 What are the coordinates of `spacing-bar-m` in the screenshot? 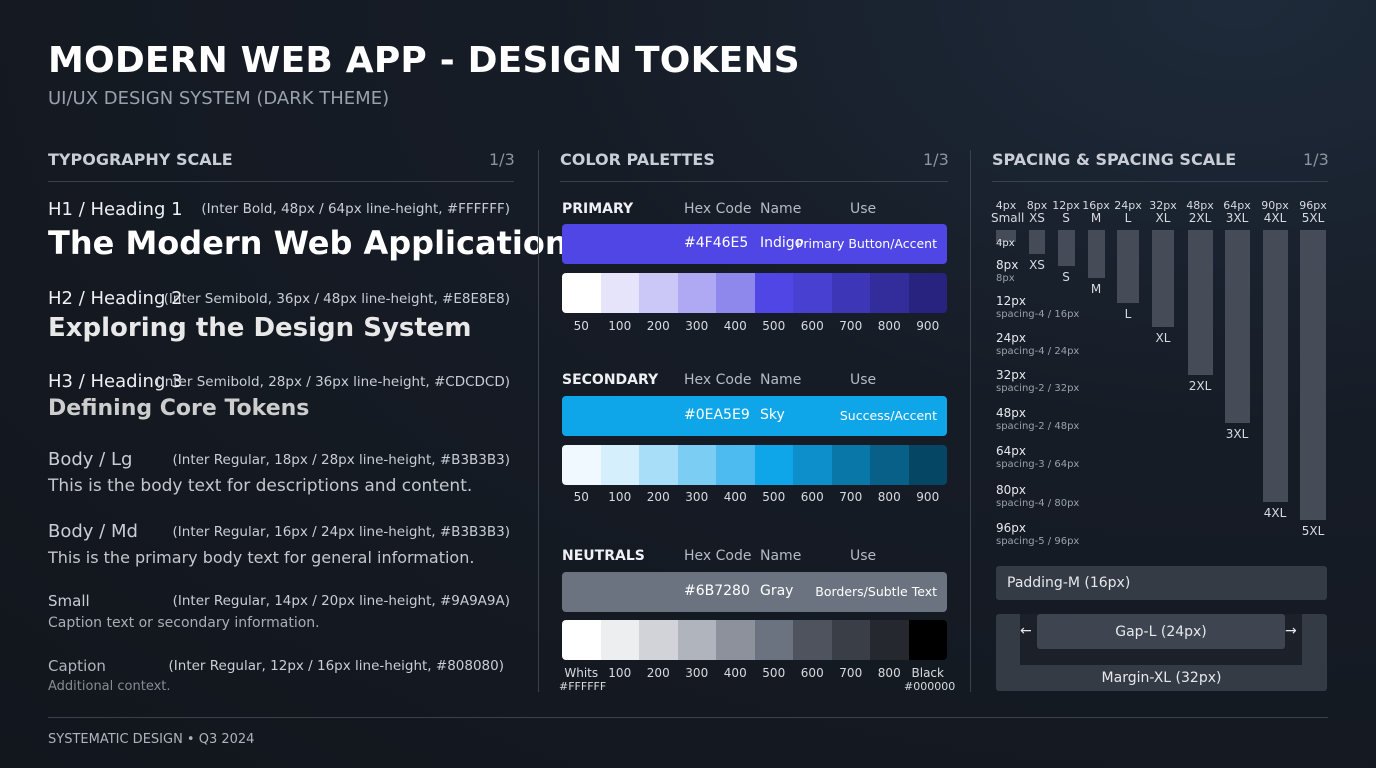 It's located at (1096, 254).